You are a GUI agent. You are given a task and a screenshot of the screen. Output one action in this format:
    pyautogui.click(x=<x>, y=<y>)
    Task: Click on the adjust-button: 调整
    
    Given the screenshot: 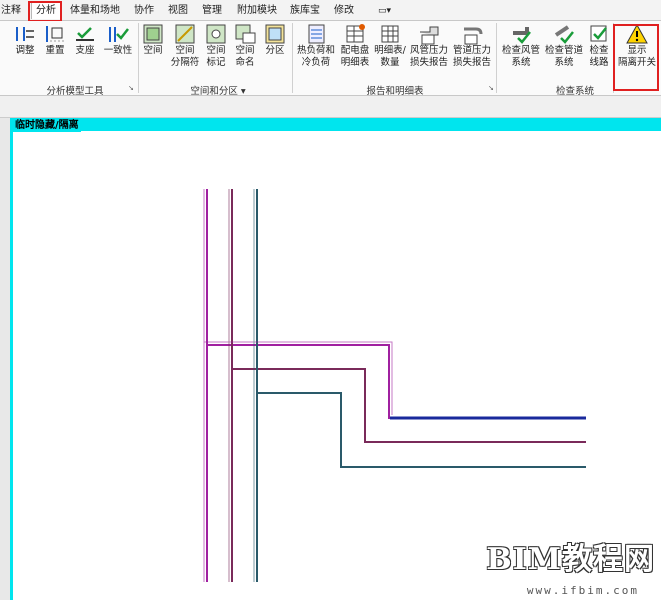 What is the action you would take?
    pyautogui.click(x=25, y=40)
    